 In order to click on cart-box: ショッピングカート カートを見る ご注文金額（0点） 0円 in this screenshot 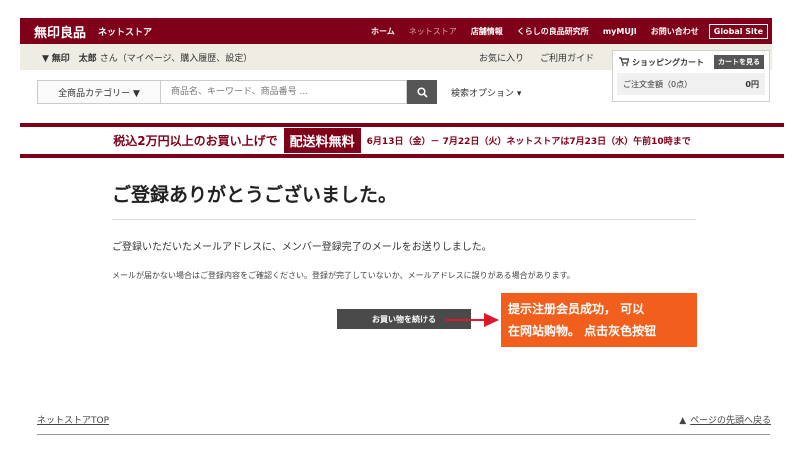, I will do `click(691, 76)`.